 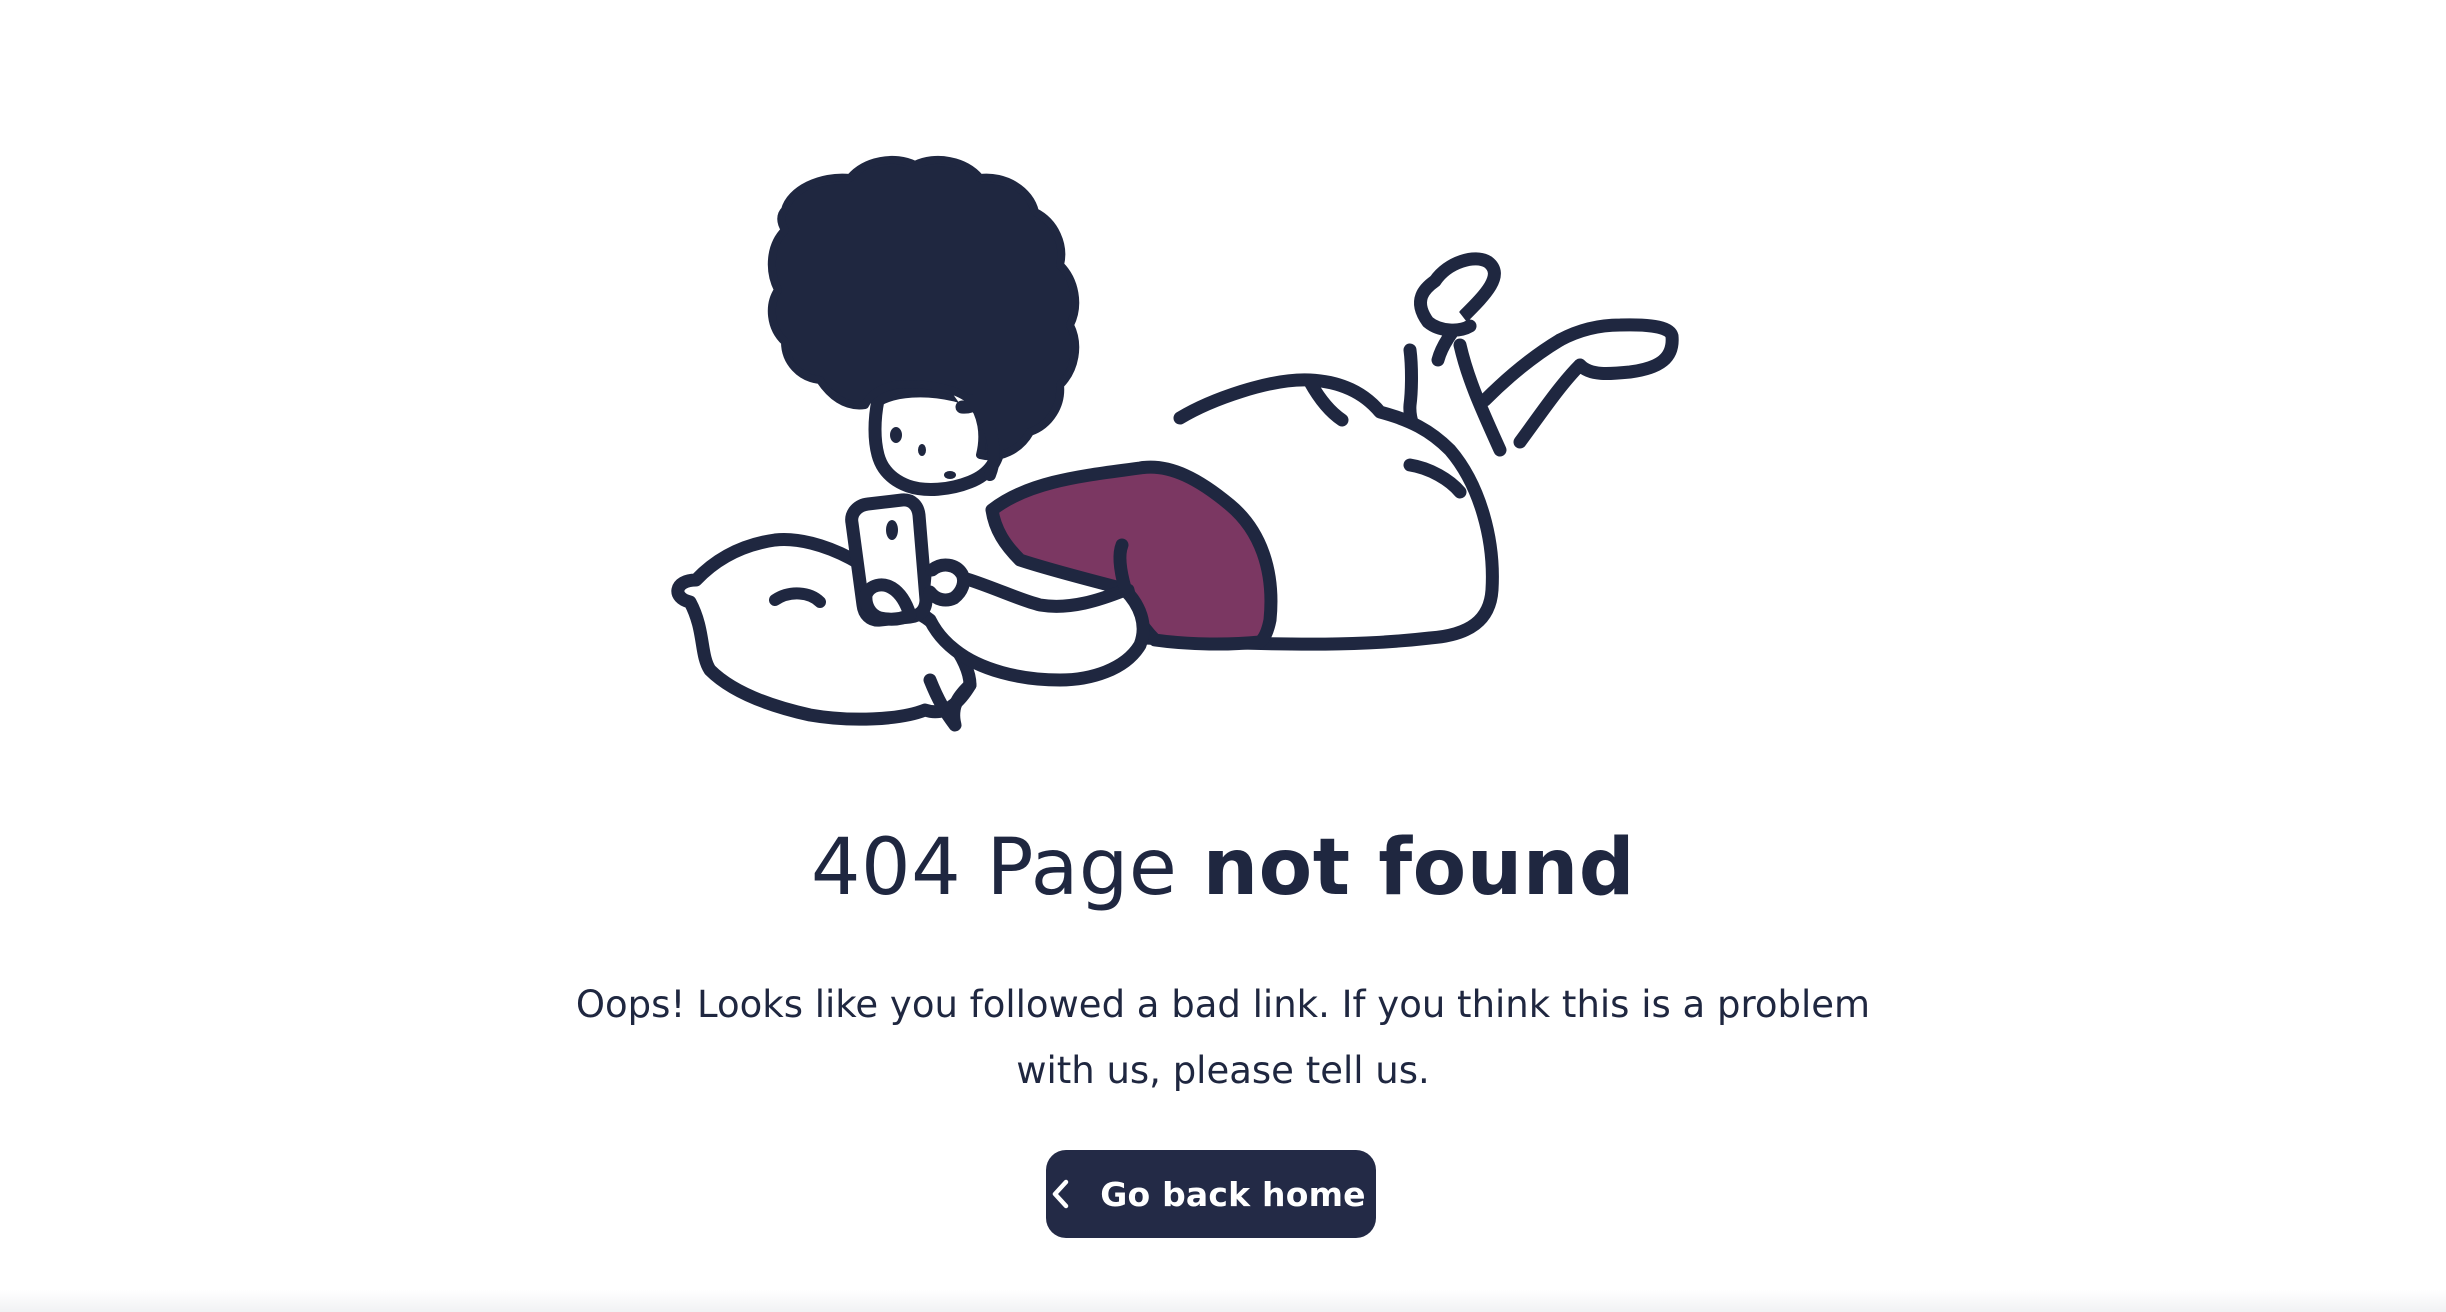 I want to click on title-bold: not found, so click(x=1419, y=868).